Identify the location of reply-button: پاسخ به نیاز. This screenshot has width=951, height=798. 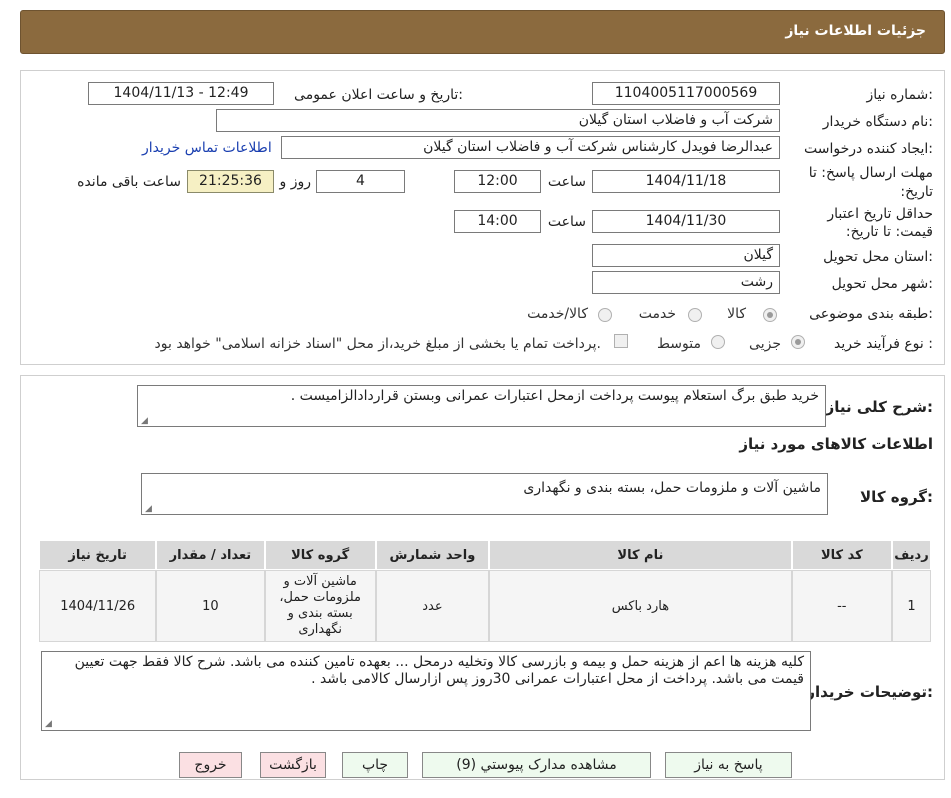
(728, 765).